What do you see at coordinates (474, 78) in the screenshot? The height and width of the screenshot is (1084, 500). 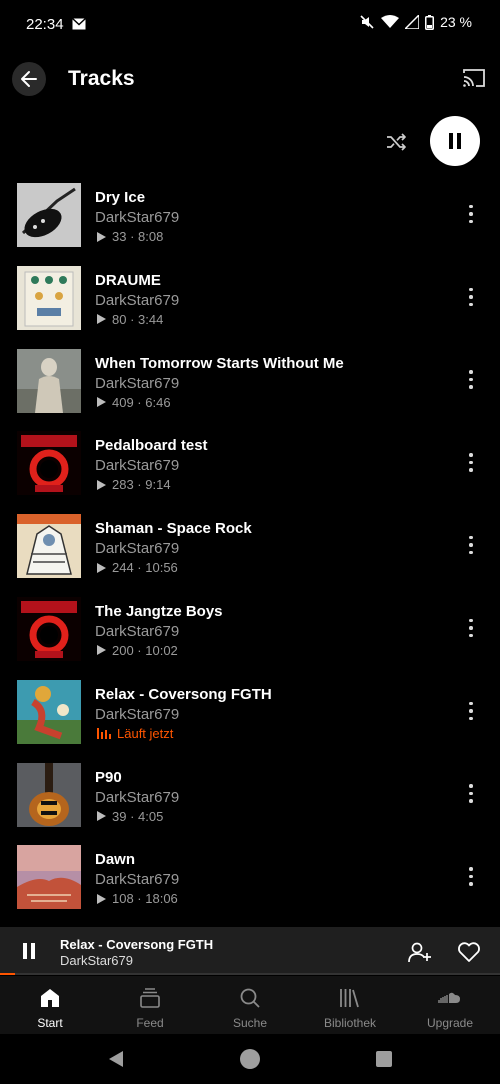 I see `cast-icon` at bounding box center [474, 78].